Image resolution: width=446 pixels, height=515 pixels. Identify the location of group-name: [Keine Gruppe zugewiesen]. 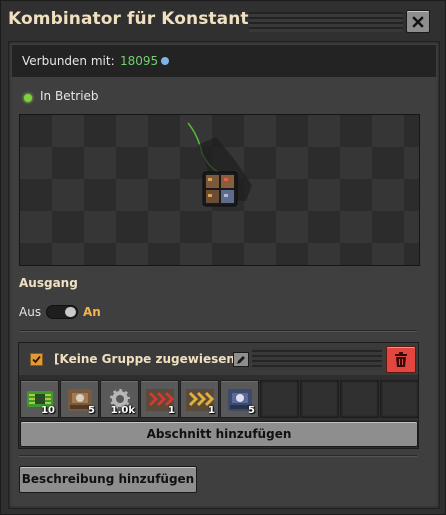
(147, 359).